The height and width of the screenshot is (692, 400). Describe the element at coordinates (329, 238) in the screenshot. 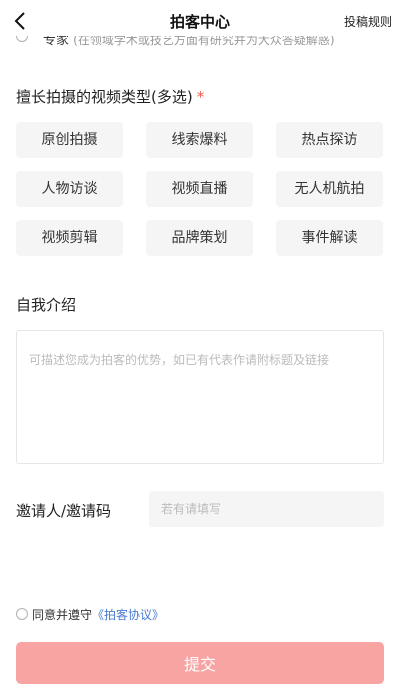

I see `tag-event-analysis: 事件解读` at that location.